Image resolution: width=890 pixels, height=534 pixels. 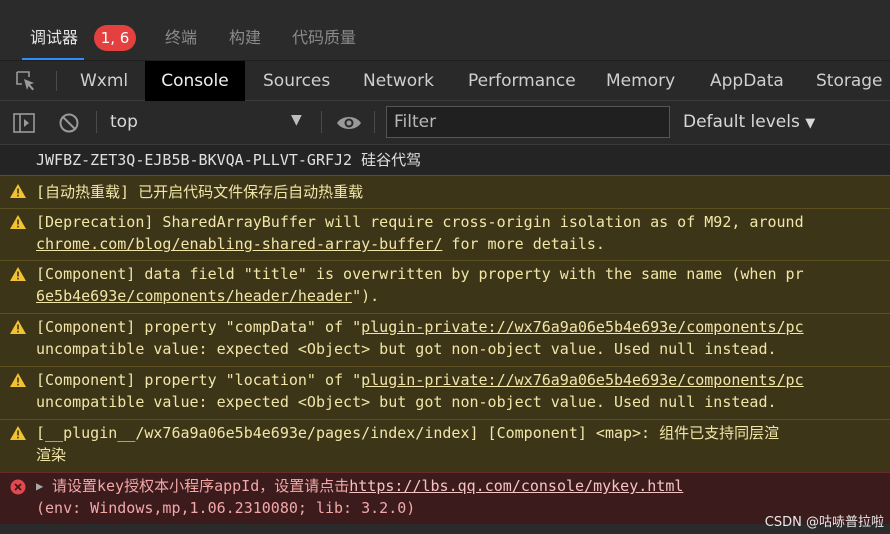 I want to click on expand-triangle-icon: ▶, so click(x=39, y=486).